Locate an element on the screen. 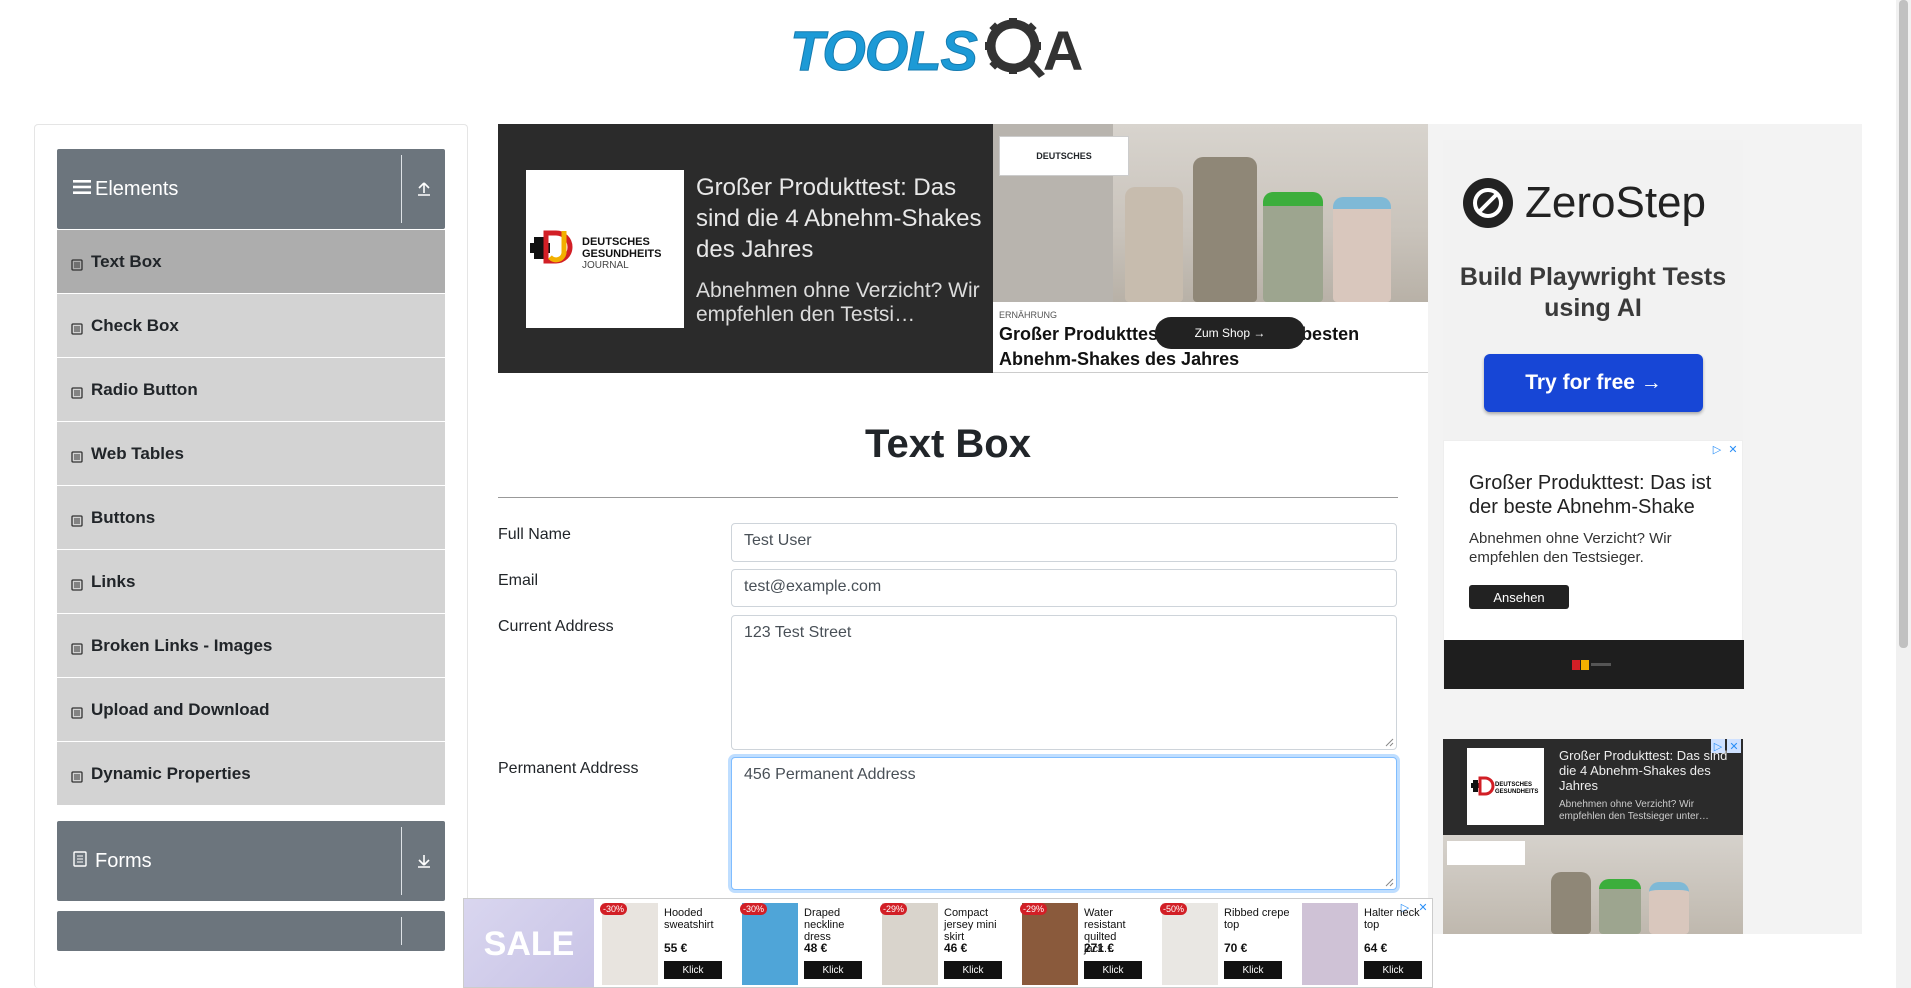 Image resolution: width=1911 pixels, height=988 pixels. permanent-address-label: Permanent Address is located at coordinates (568, 768).